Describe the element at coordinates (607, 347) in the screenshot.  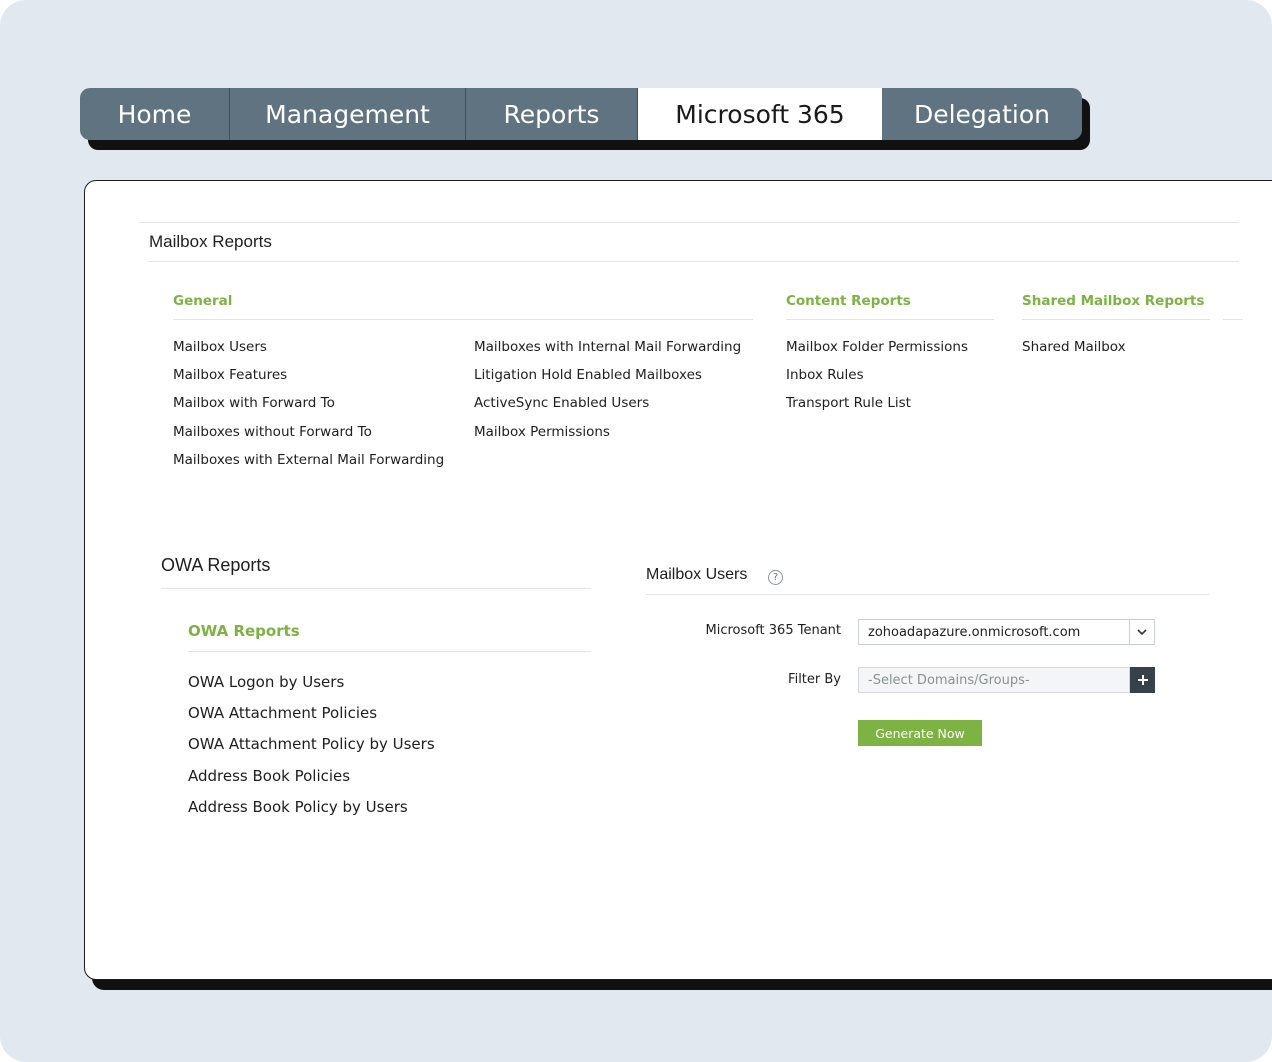
I see `report-link-internal-forwarding: Mailboxes with Internal Mail Forwarding` at that location.